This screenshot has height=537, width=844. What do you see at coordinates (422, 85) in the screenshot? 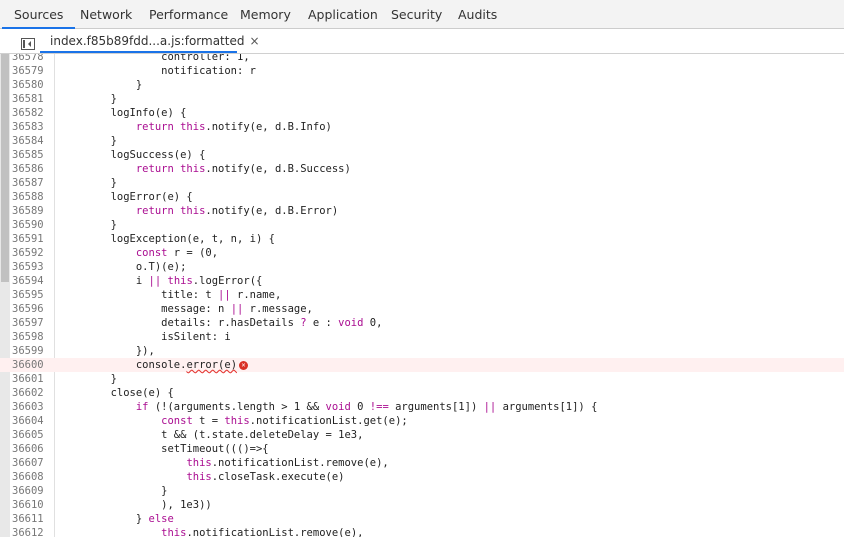
I see `code-line: 36580 }` at bounding box center [422, 85].